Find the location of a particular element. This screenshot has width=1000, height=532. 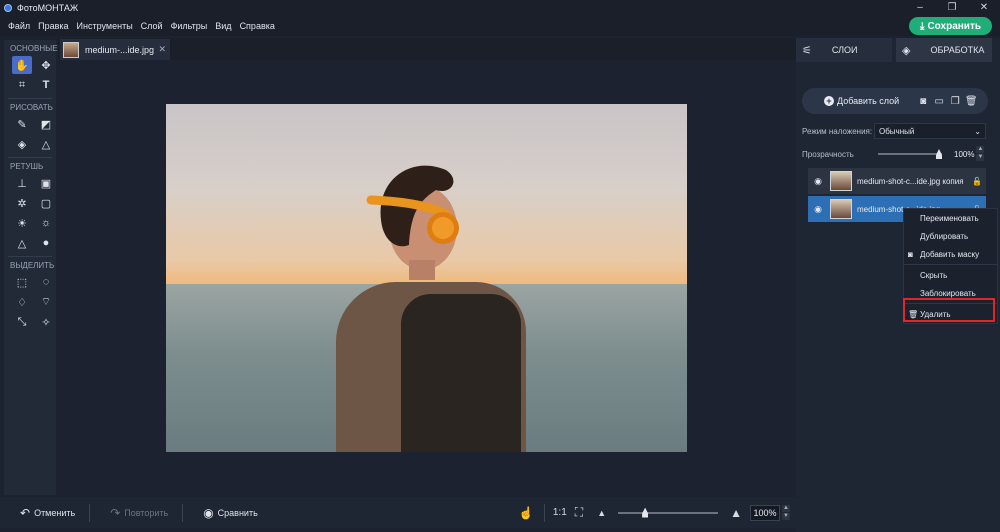

heal-icon: ✲ is located at coordinates (22, 203).